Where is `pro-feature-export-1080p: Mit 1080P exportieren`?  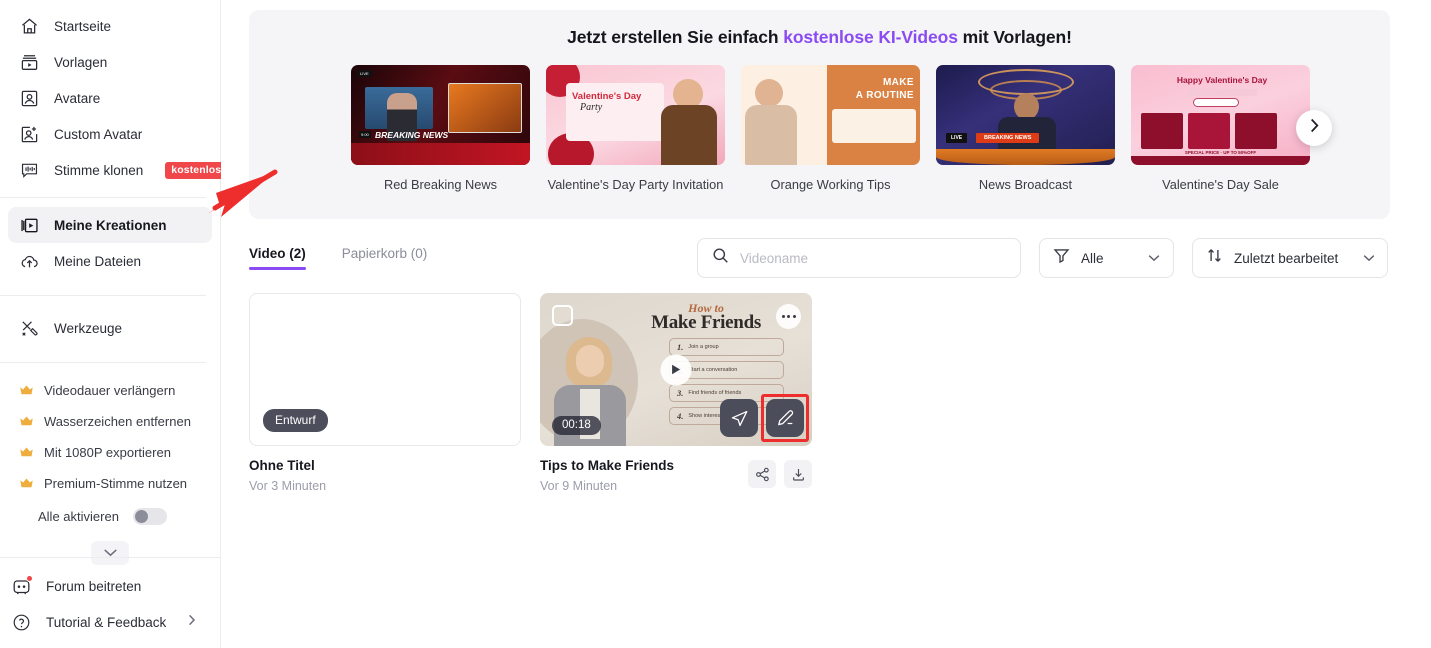 pro-feature-export-1080p: Mit 1080P exportieren is located at coordinates (110, 452).